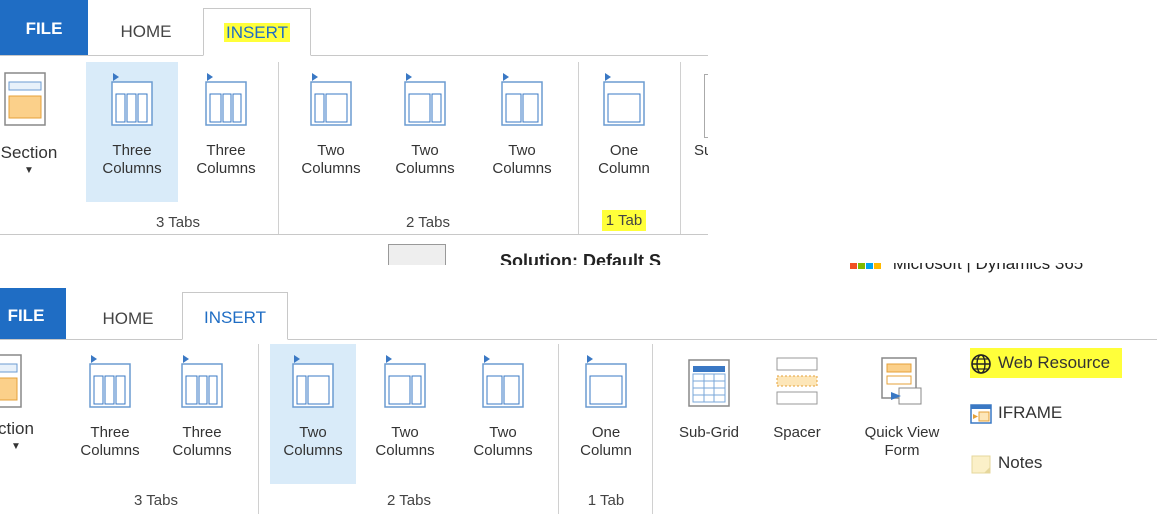 This screenshot has height=515, width=1157. What do you see at coordinates (709, 414) in the screenshot?
I see `sub-grid-button: Sub-Grid` at bounding box center [709, 414].